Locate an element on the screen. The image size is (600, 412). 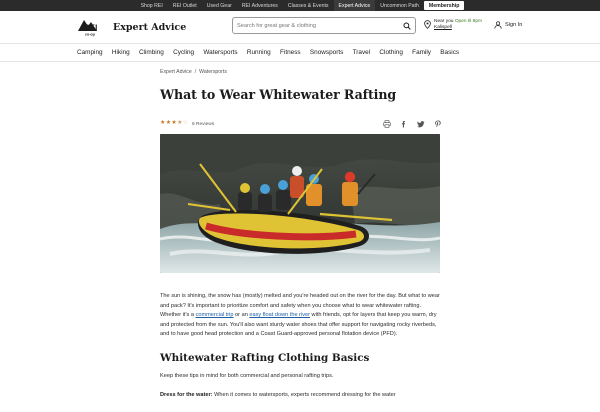
nav-item-travel: Travel is located at coordinates (362, 52).